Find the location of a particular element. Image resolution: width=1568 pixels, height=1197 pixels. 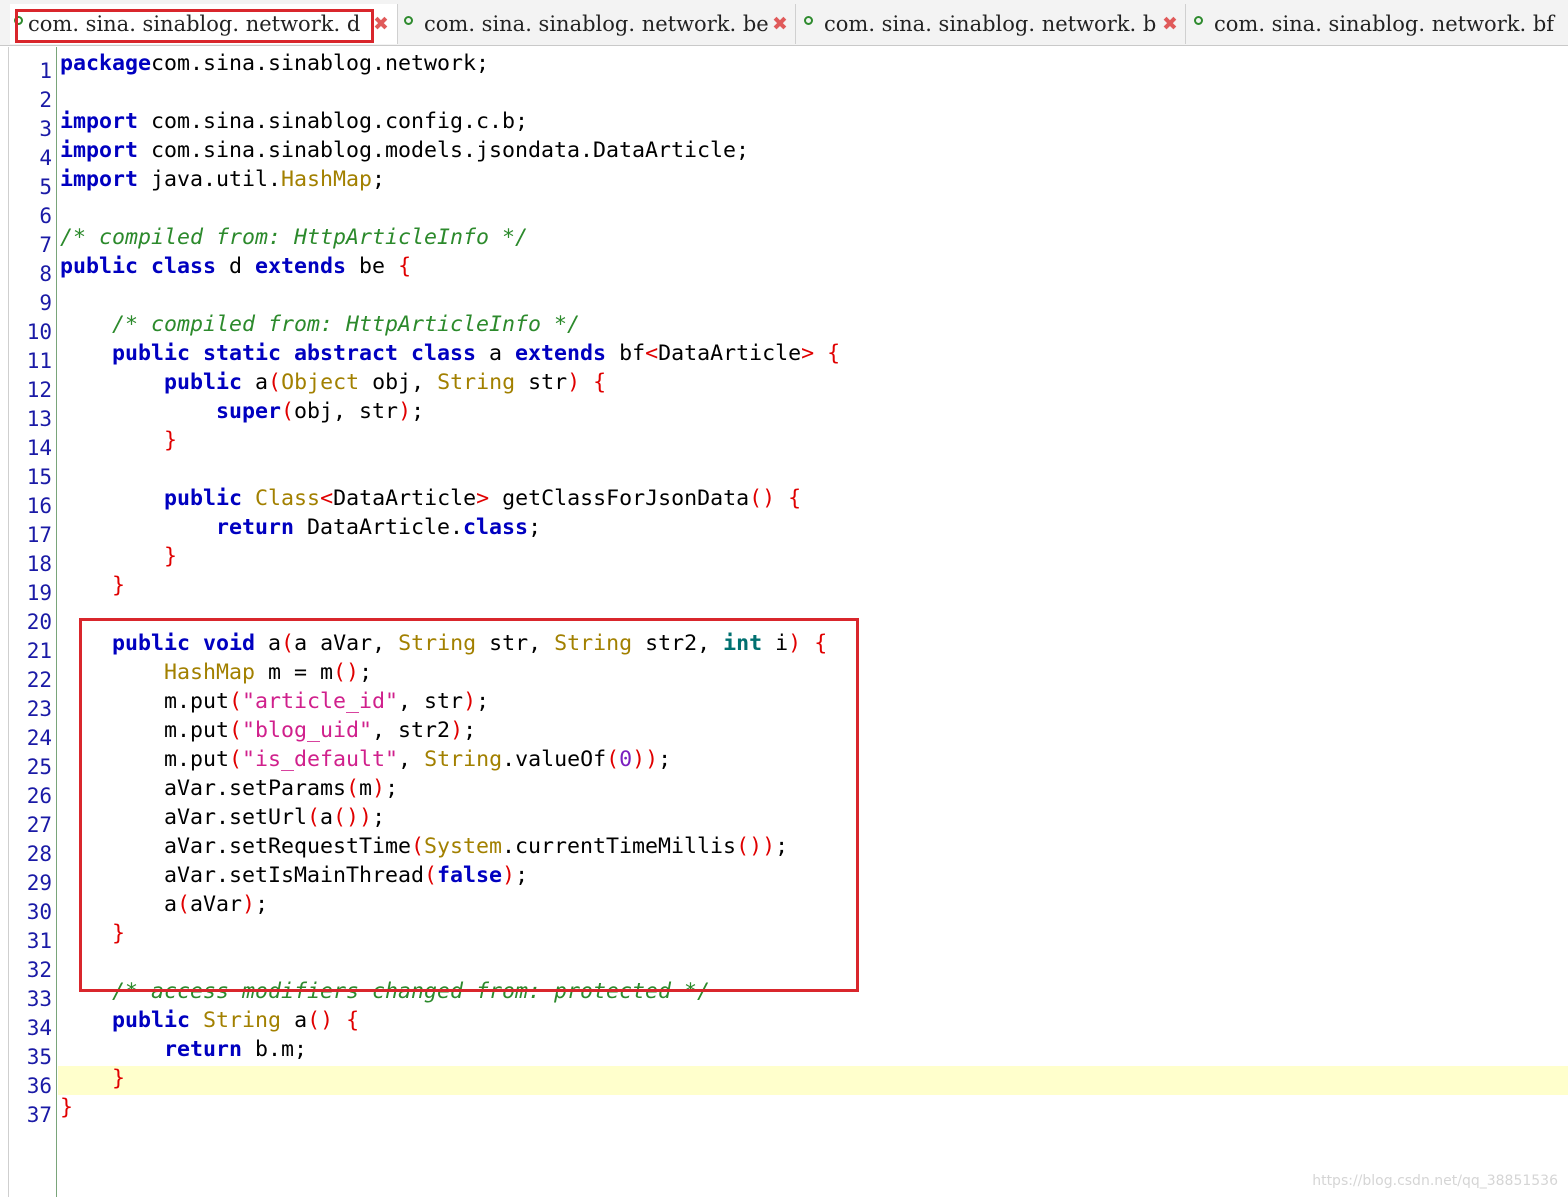

line-number: 27 is located at coordinates (39, 825).